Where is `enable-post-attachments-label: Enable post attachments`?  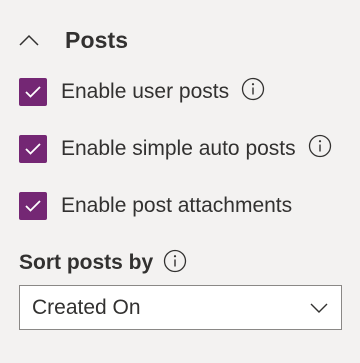
enable-post-attachments-label: Enable post attachments is located at coordinates (177, 205).